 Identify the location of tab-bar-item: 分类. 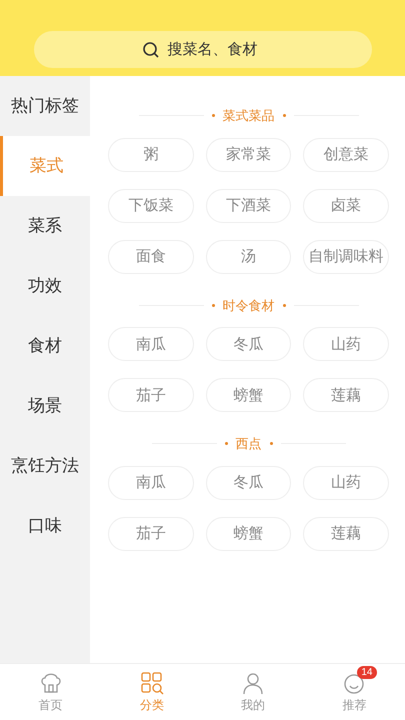
(151, 692).